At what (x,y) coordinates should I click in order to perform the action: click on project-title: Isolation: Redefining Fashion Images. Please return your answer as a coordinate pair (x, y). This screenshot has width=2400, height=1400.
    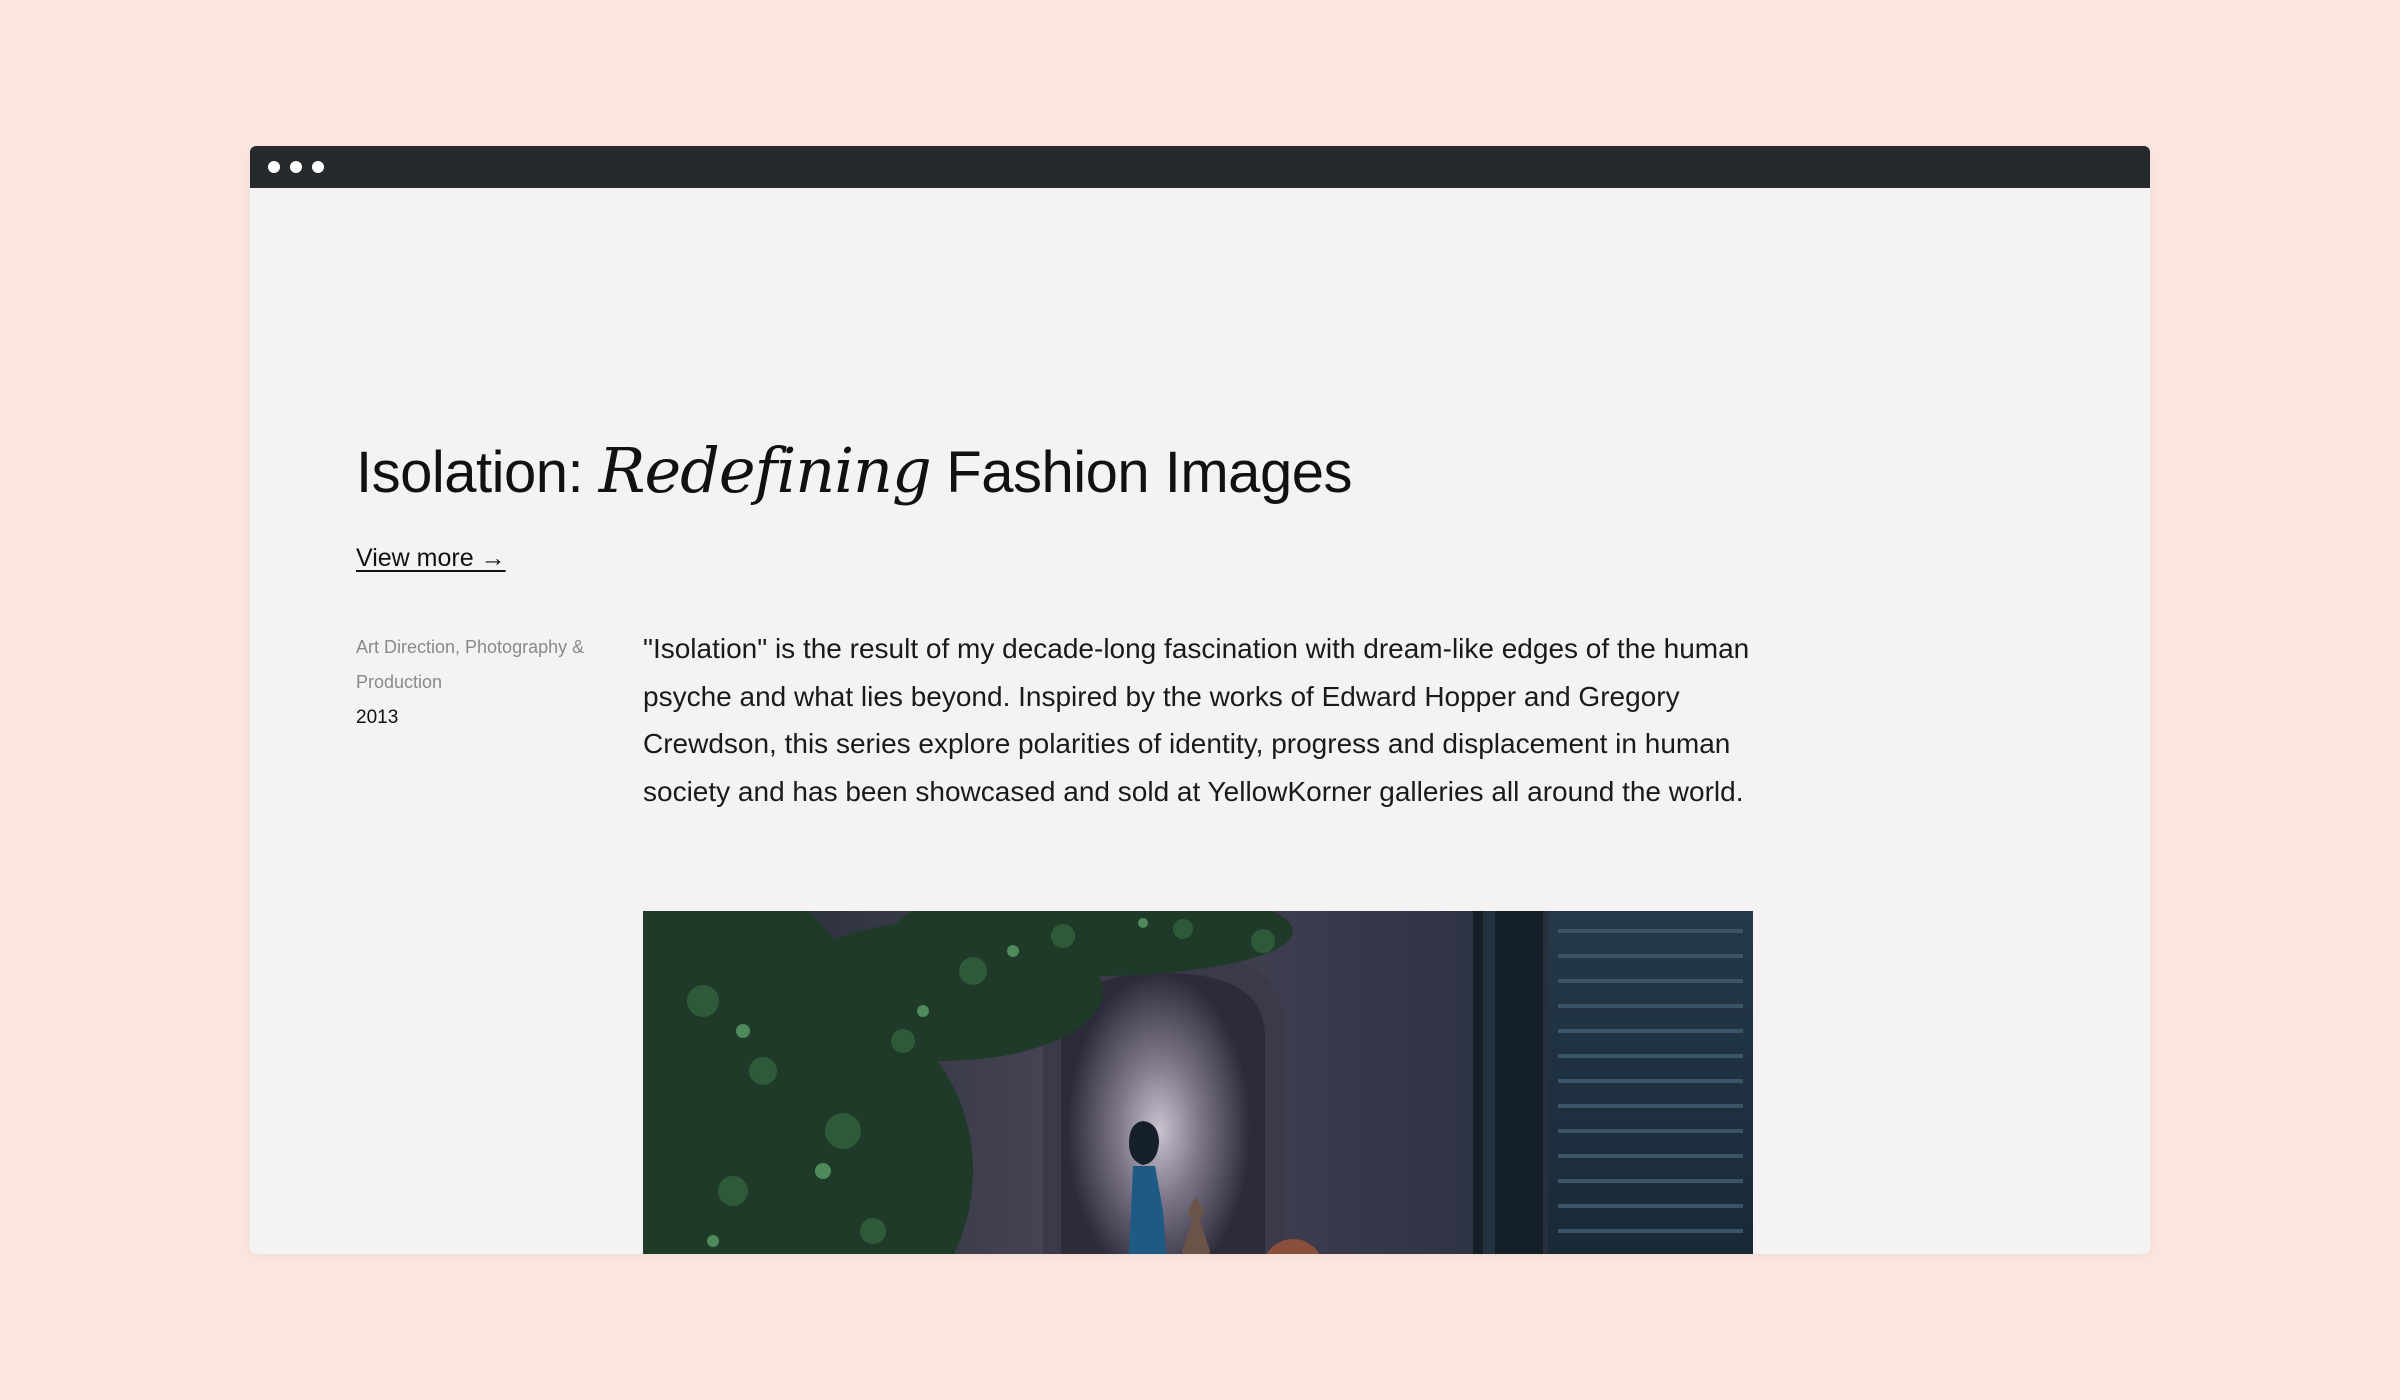
    Looking at the image, I should click on (854, 471).